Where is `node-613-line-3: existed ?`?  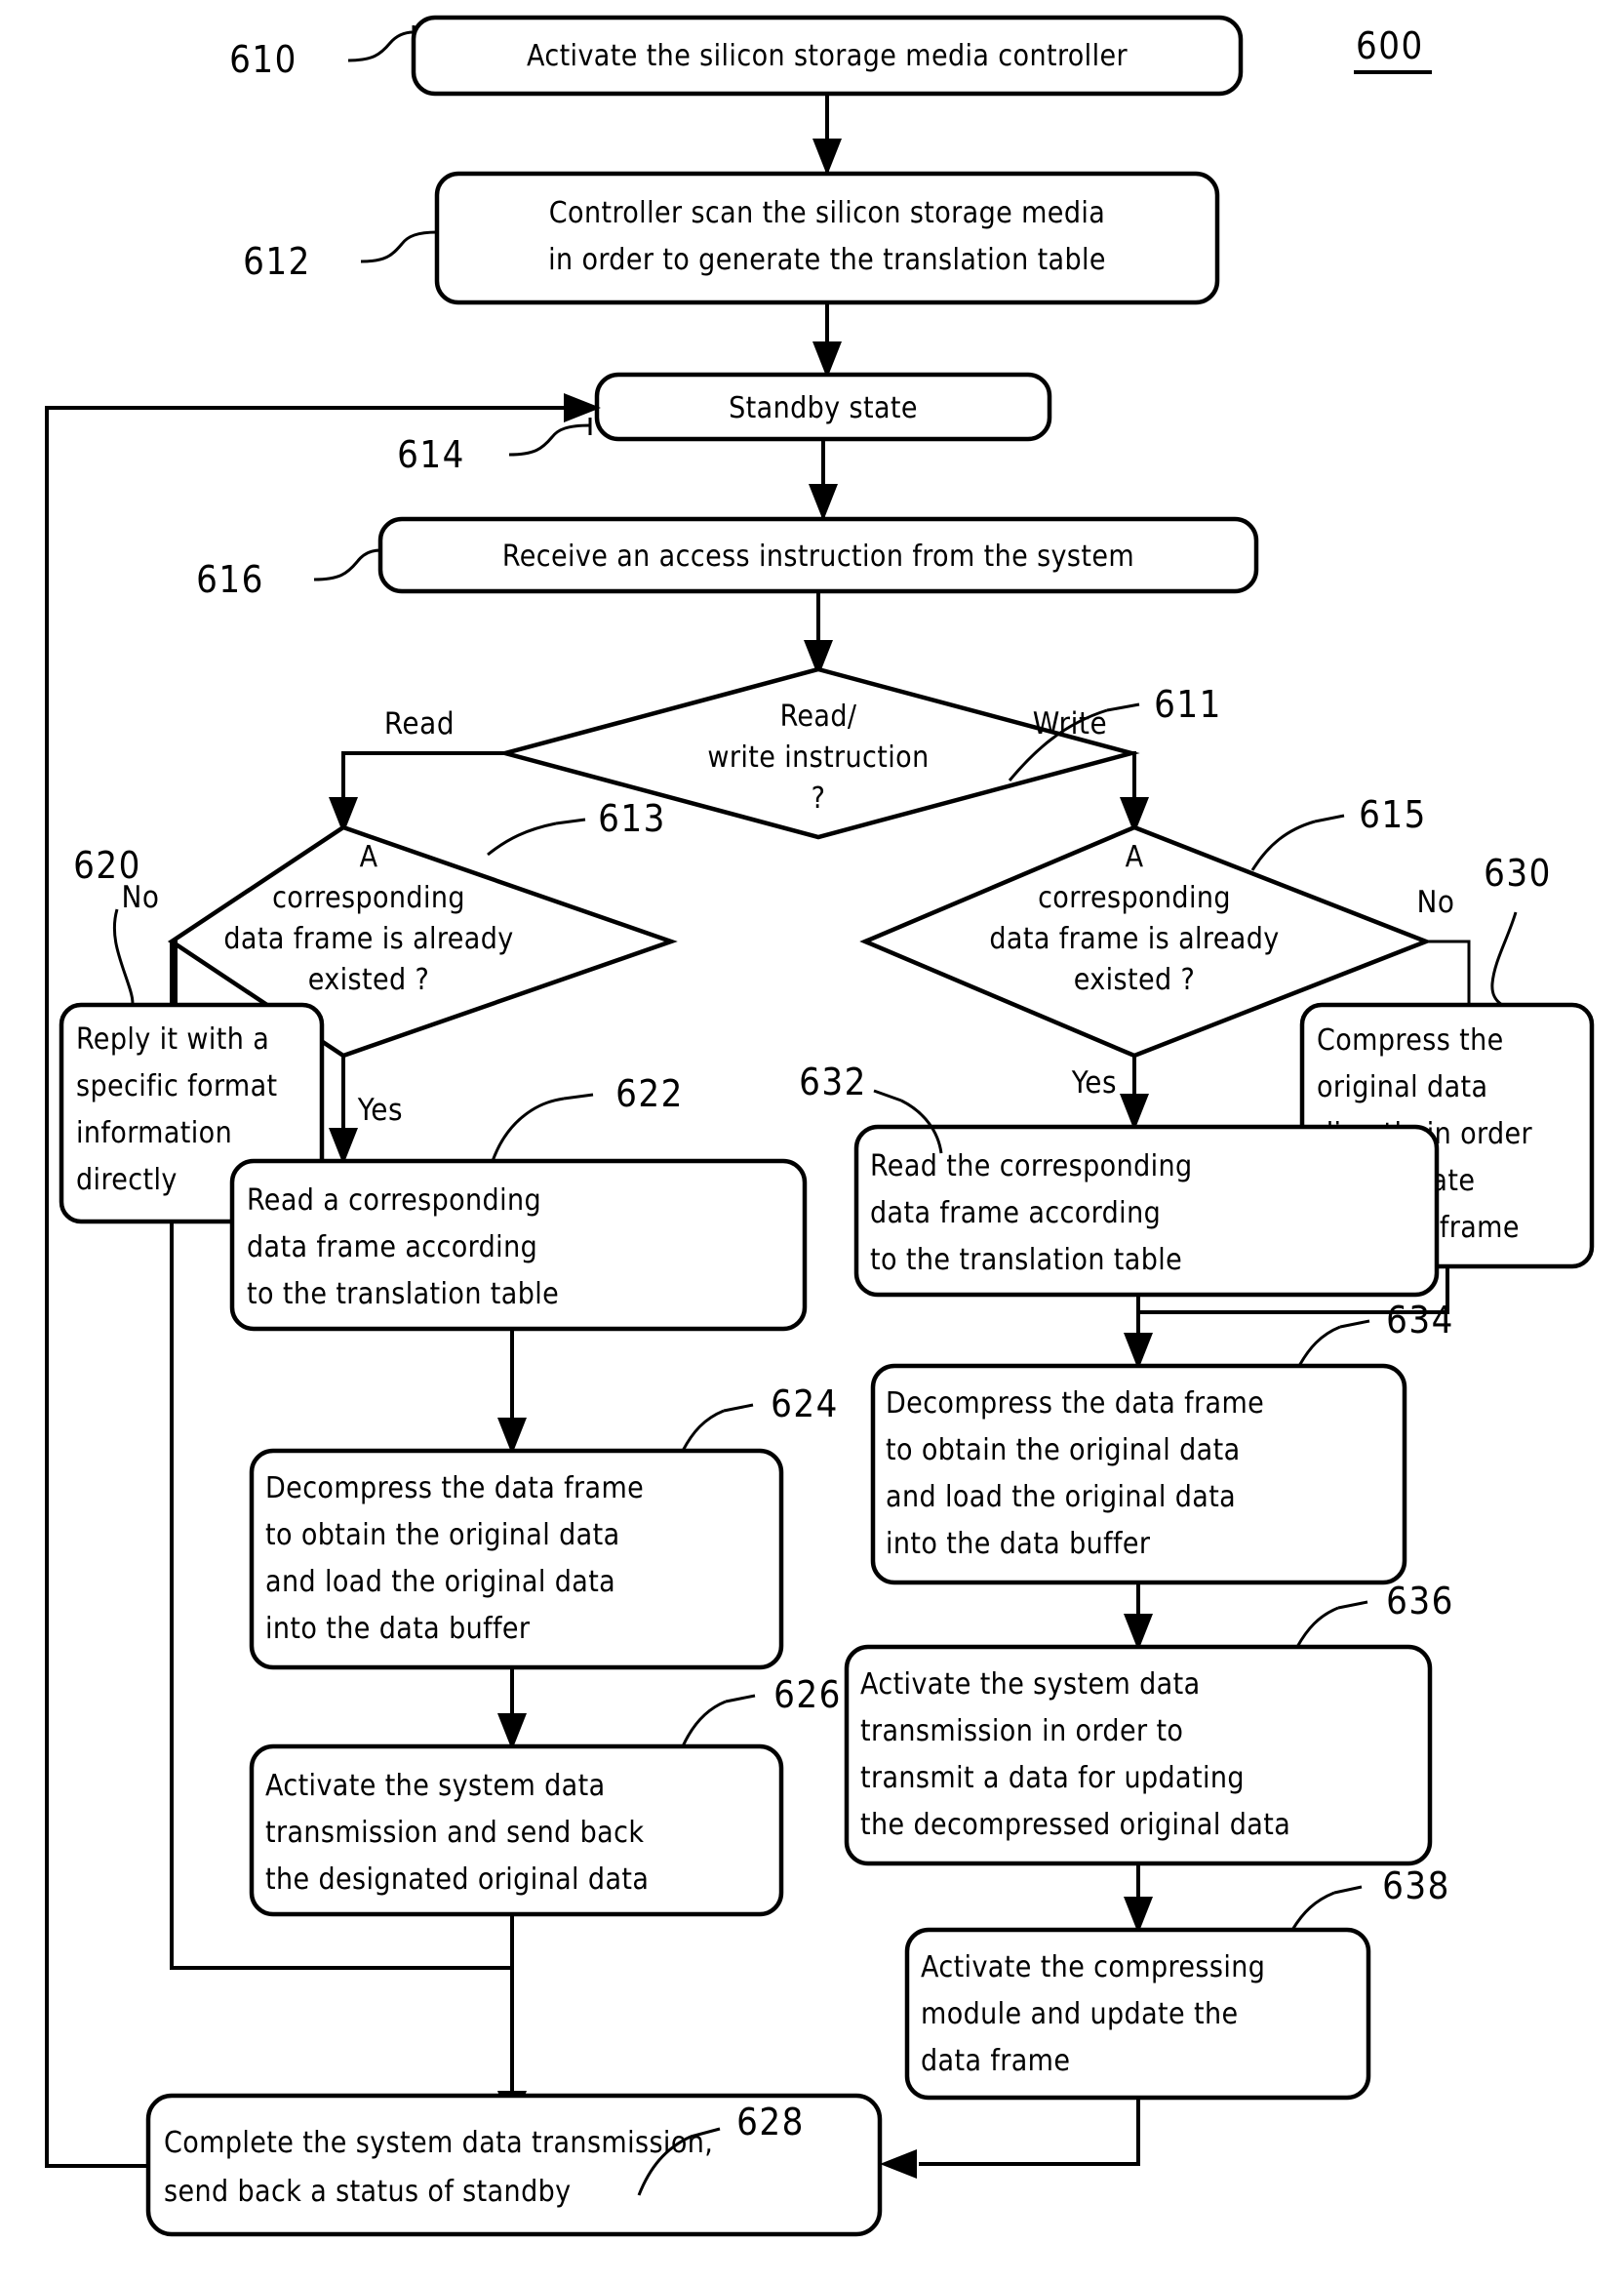 node-613-line-3: existed ? is located at coordinates (368, 980).